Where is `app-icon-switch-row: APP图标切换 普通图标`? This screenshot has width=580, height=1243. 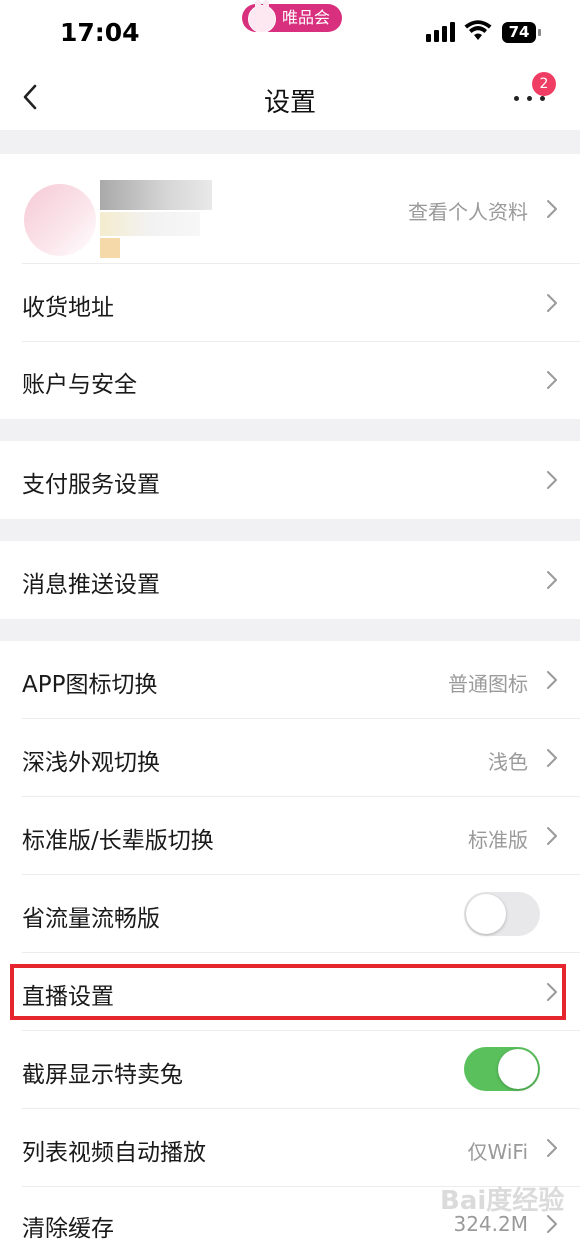 app-icon-switch-row: APP图标切换 普通图标 is located at coordinates (290, 680).